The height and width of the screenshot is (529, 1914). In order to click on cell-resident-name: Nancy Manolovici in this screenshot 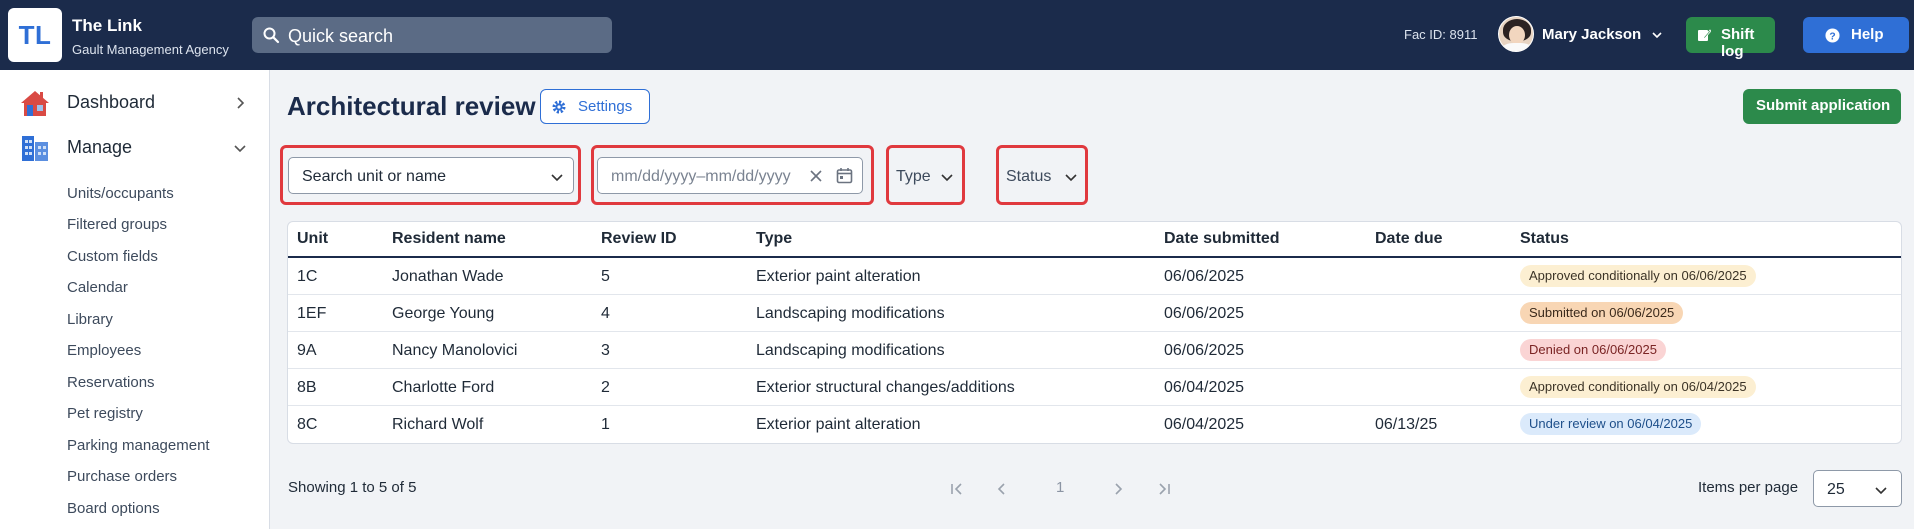, I will do `click(455, 350)`.